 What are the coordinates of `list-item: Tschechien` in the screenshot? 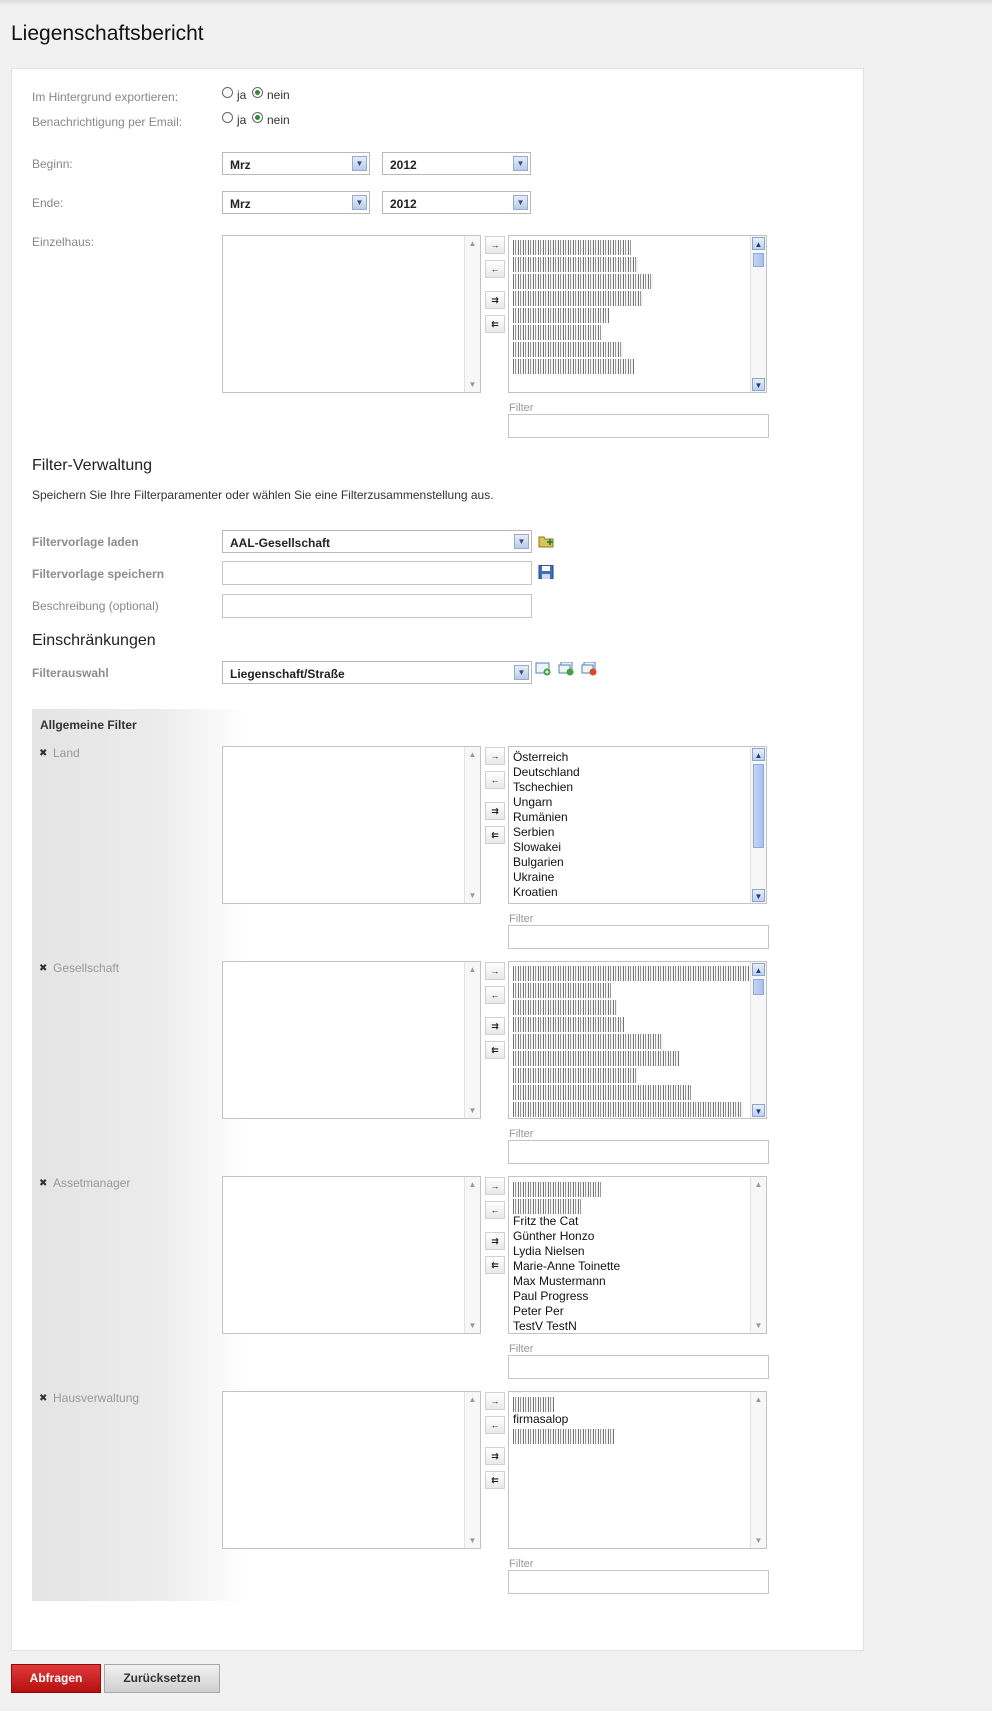 It's located at (546, 787).